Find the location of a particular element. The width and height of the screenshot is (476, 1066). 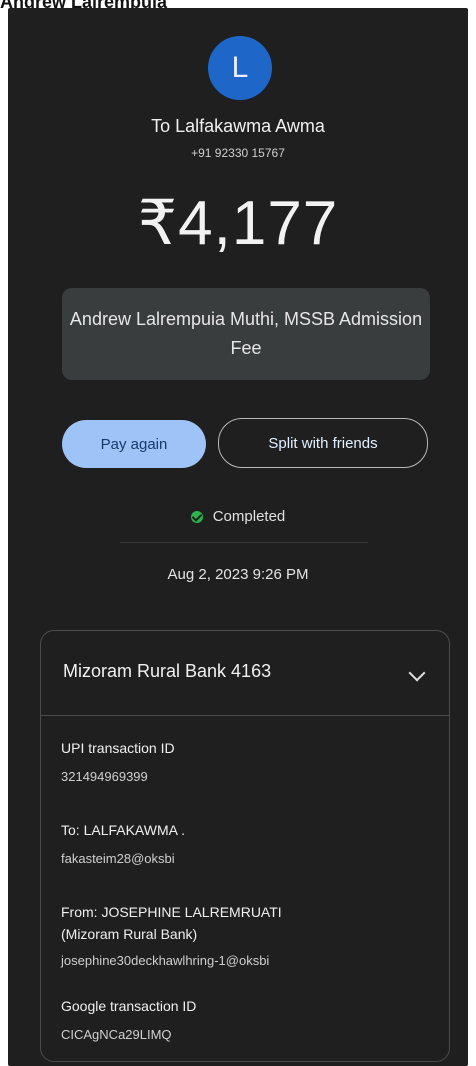

payment-amount: ₹4,177 is located at coordinates (238, 223).